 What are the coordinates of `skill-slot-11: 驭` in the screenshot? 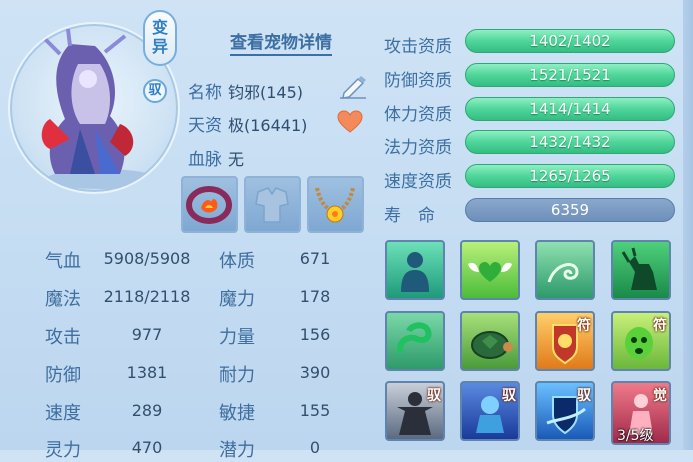 It's located at (565, 411).